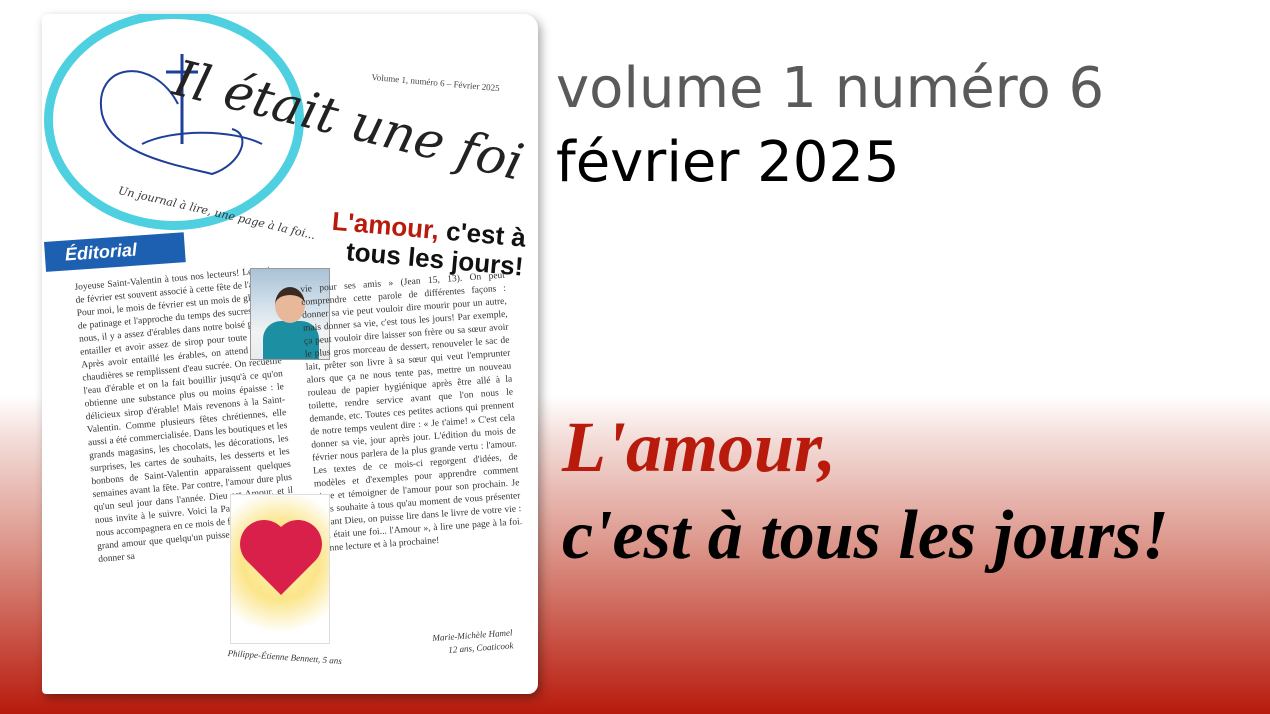  Describe the element at coordinates (285, 657) in the screenshot. I see `drawing-caption: Philippe-Étienne Bennett, 5 ans` at that location.